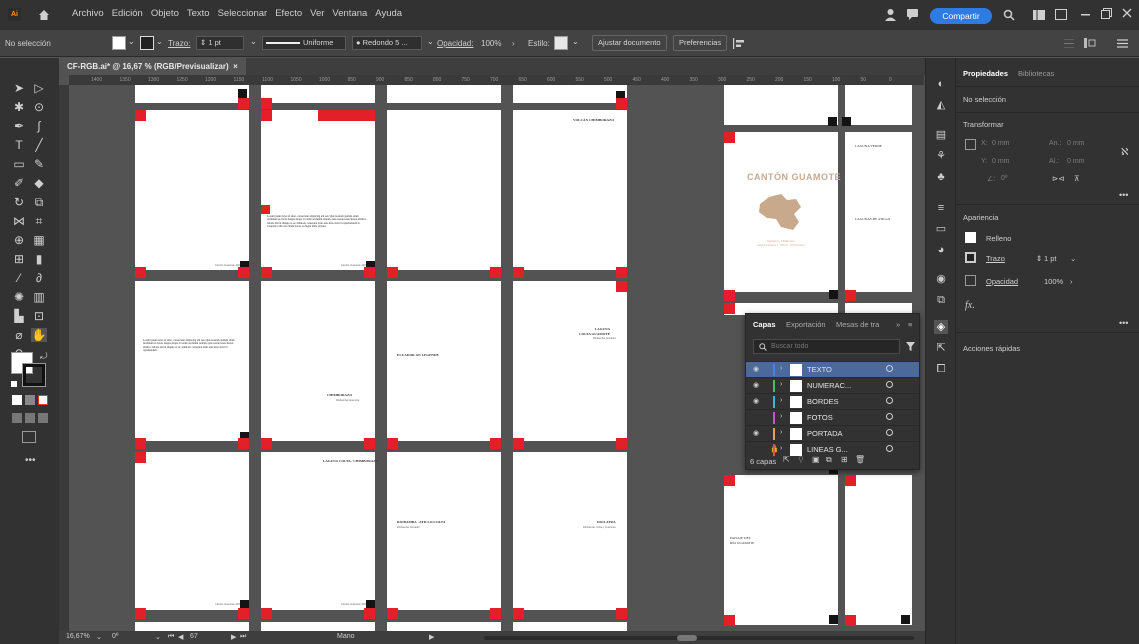  Describe the element at coordinates (43, 400) in the screenshot. I see `none-mode-icon` at that location.